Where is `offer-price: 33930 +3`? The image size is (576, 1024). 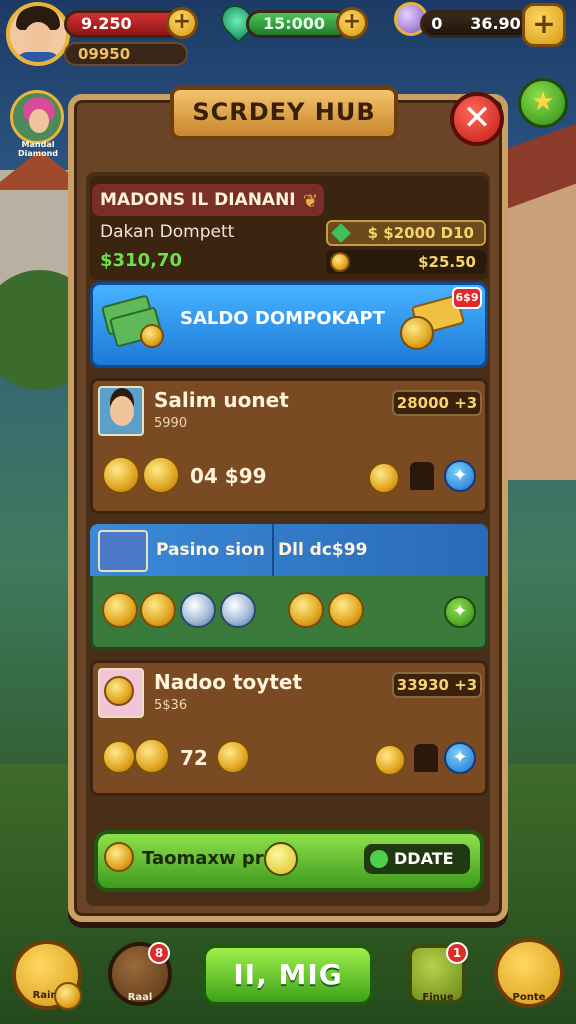 offer-price: 33930 +3 is located at coordinates (437, 685).